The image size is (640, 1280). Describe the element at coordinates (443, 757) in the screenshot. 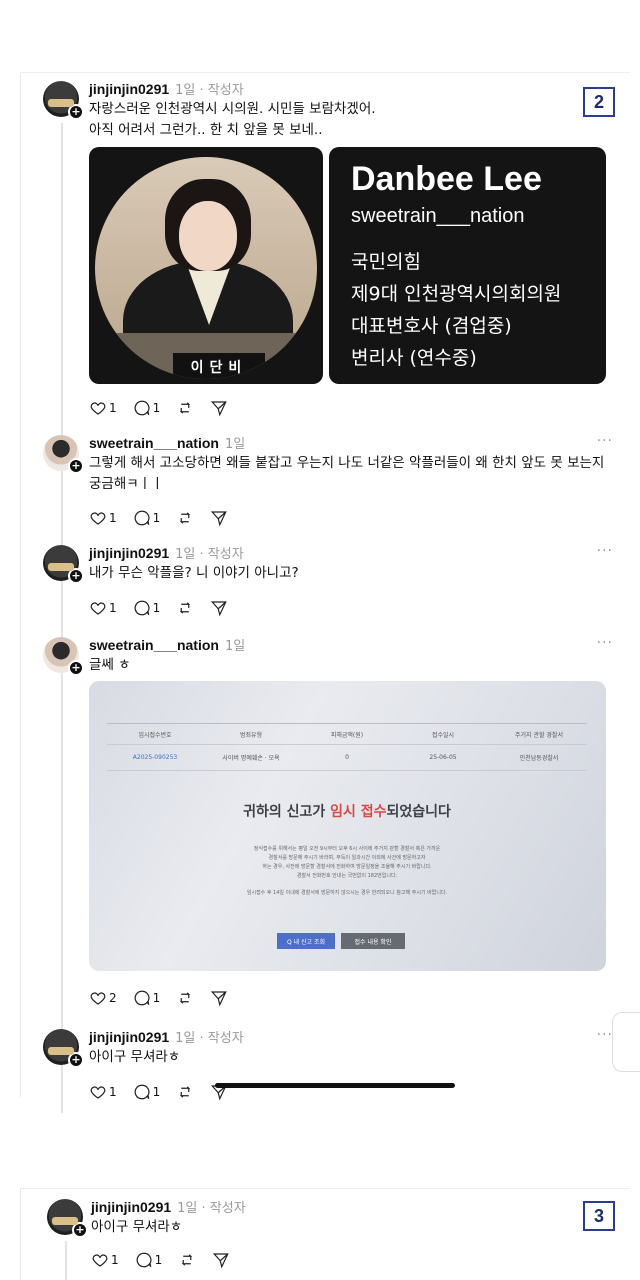

I see `report-cell: 25-06-05` at that location.